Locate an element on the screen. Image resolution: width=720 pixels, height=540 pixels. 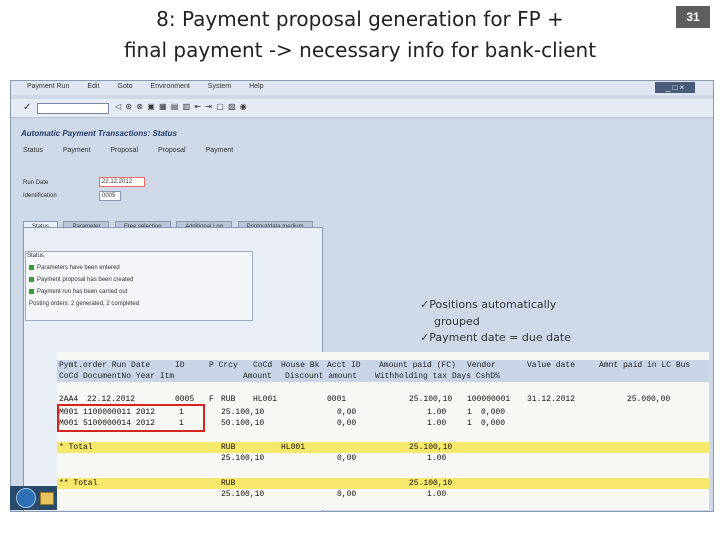
window-controls: _ □ × is located at coordinates (675, 87).